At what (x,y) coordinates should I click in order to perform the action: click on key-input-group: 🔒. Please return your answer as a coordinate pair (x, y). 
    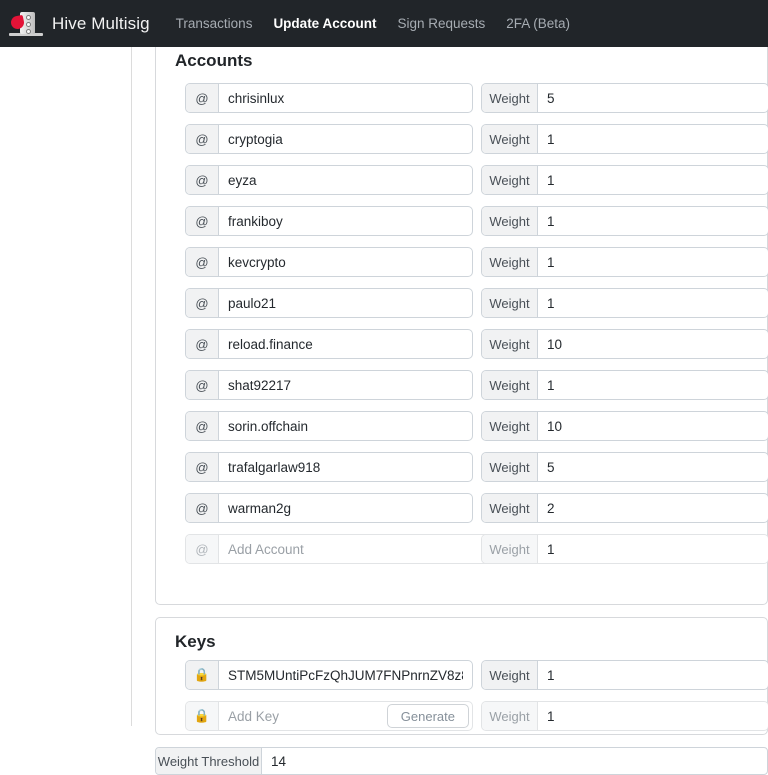
    Looking at the image, I should click on (329, 675).